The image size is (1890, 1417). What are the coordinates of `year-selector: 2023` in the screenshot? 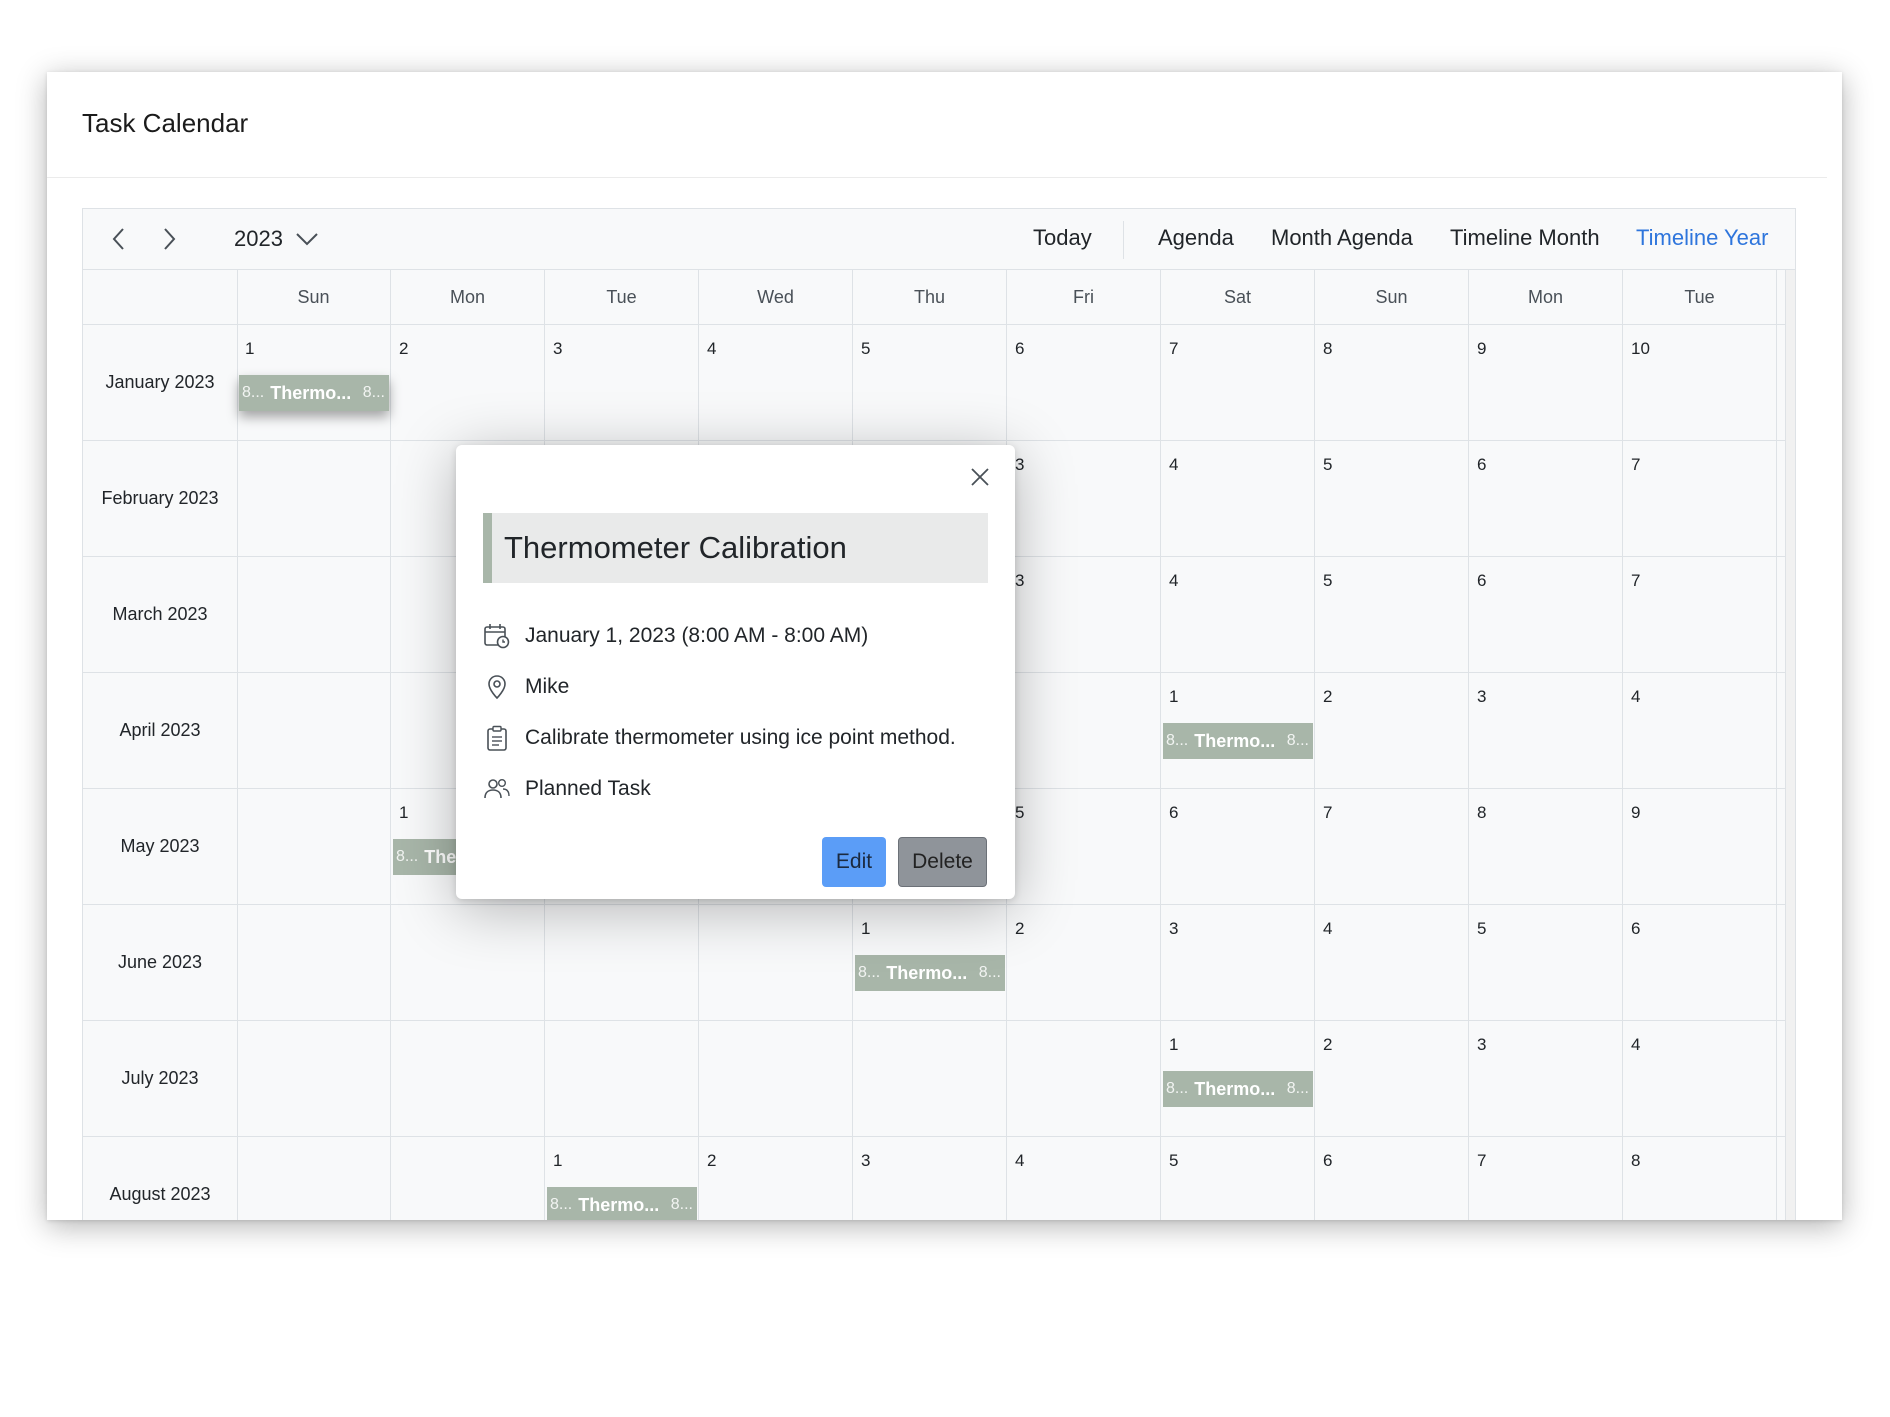 It's located at (276, 239).